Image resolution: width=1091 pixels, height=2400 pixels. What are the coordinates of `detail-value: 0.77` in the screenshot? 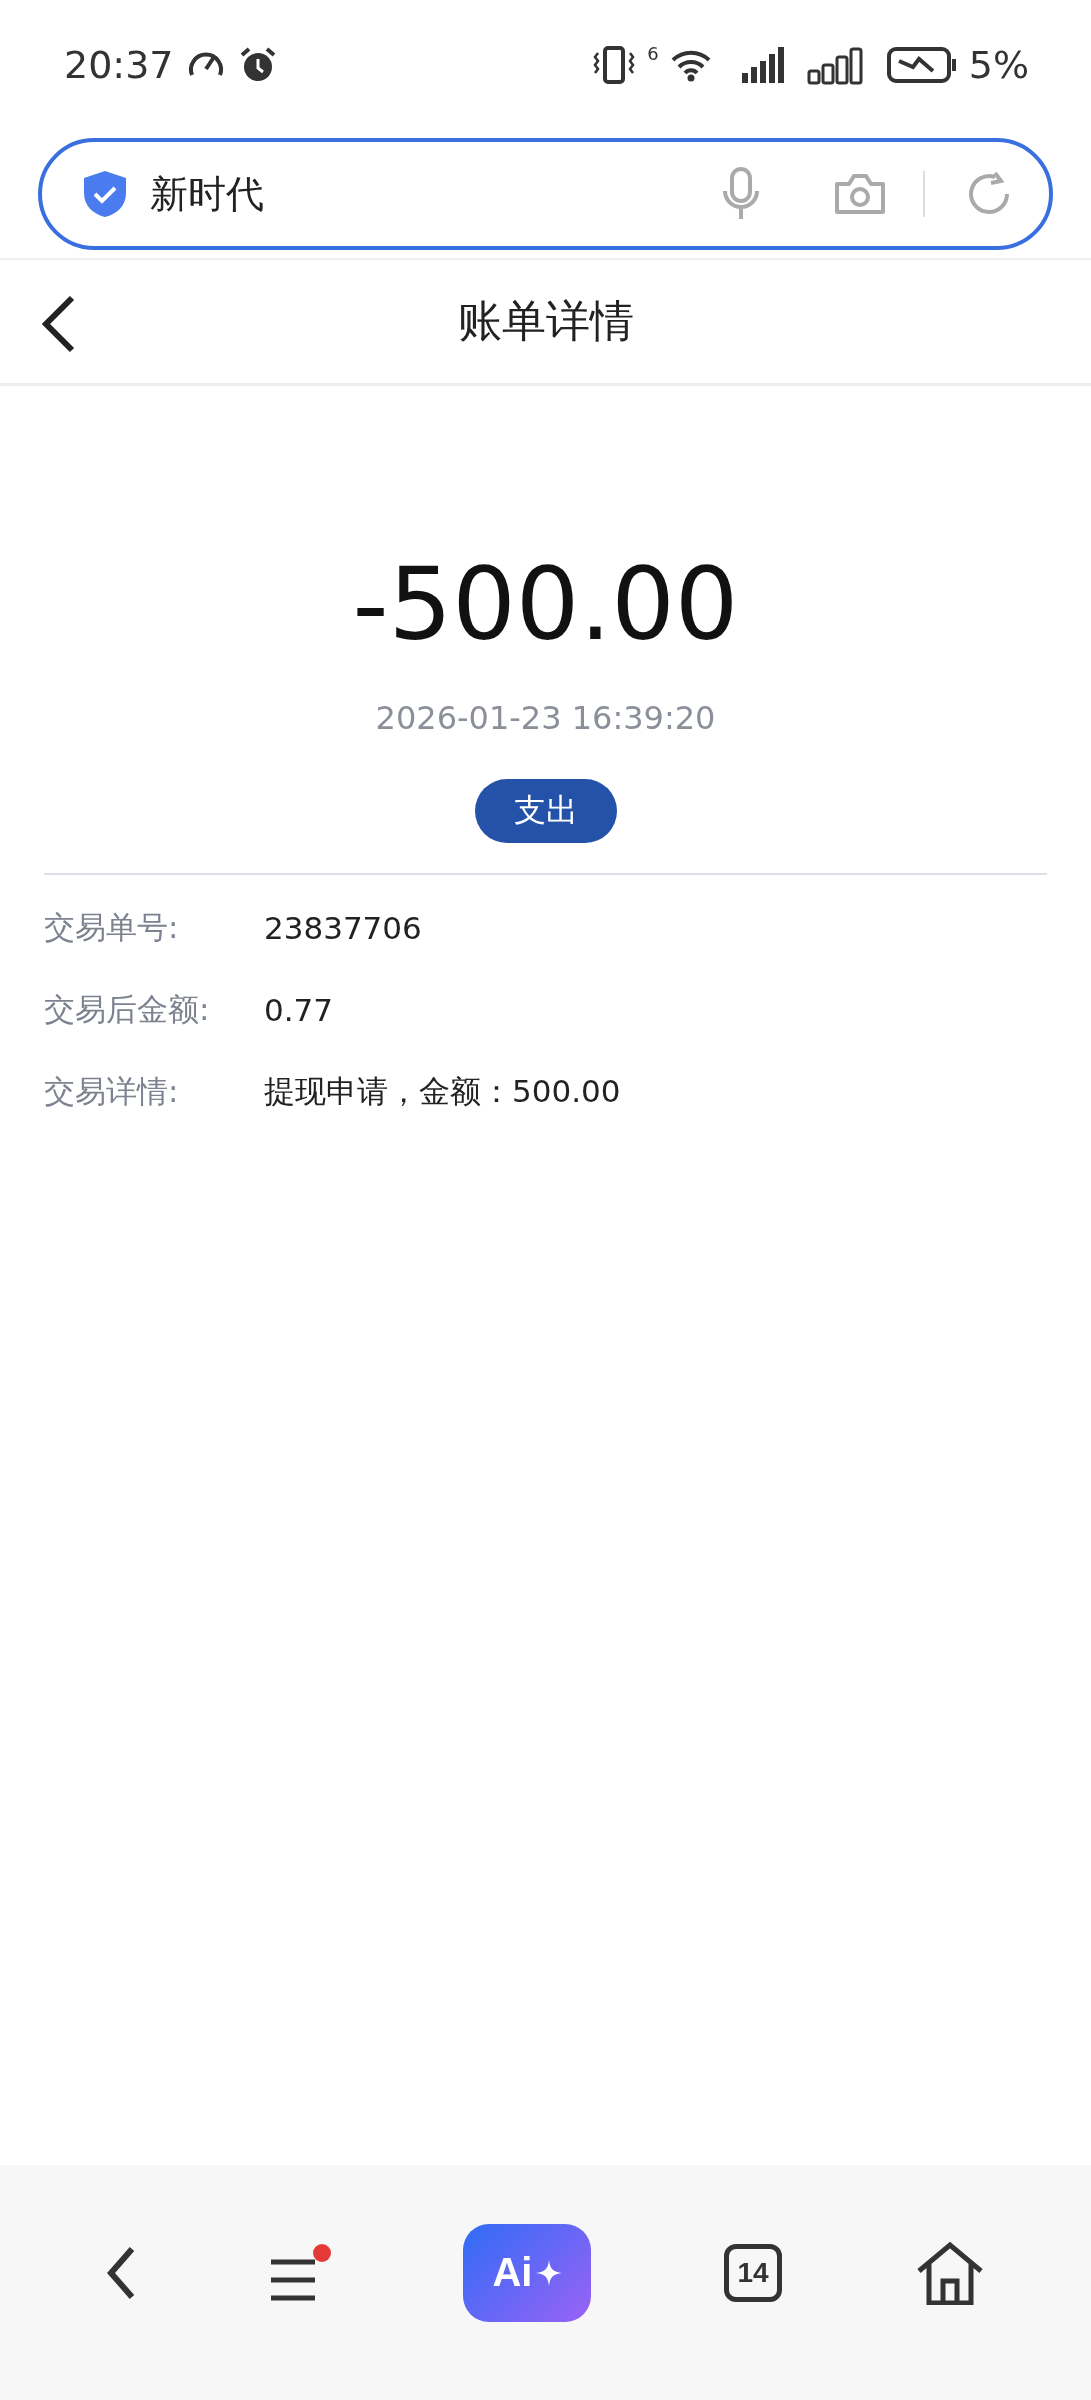 It's located at (299, 1010).